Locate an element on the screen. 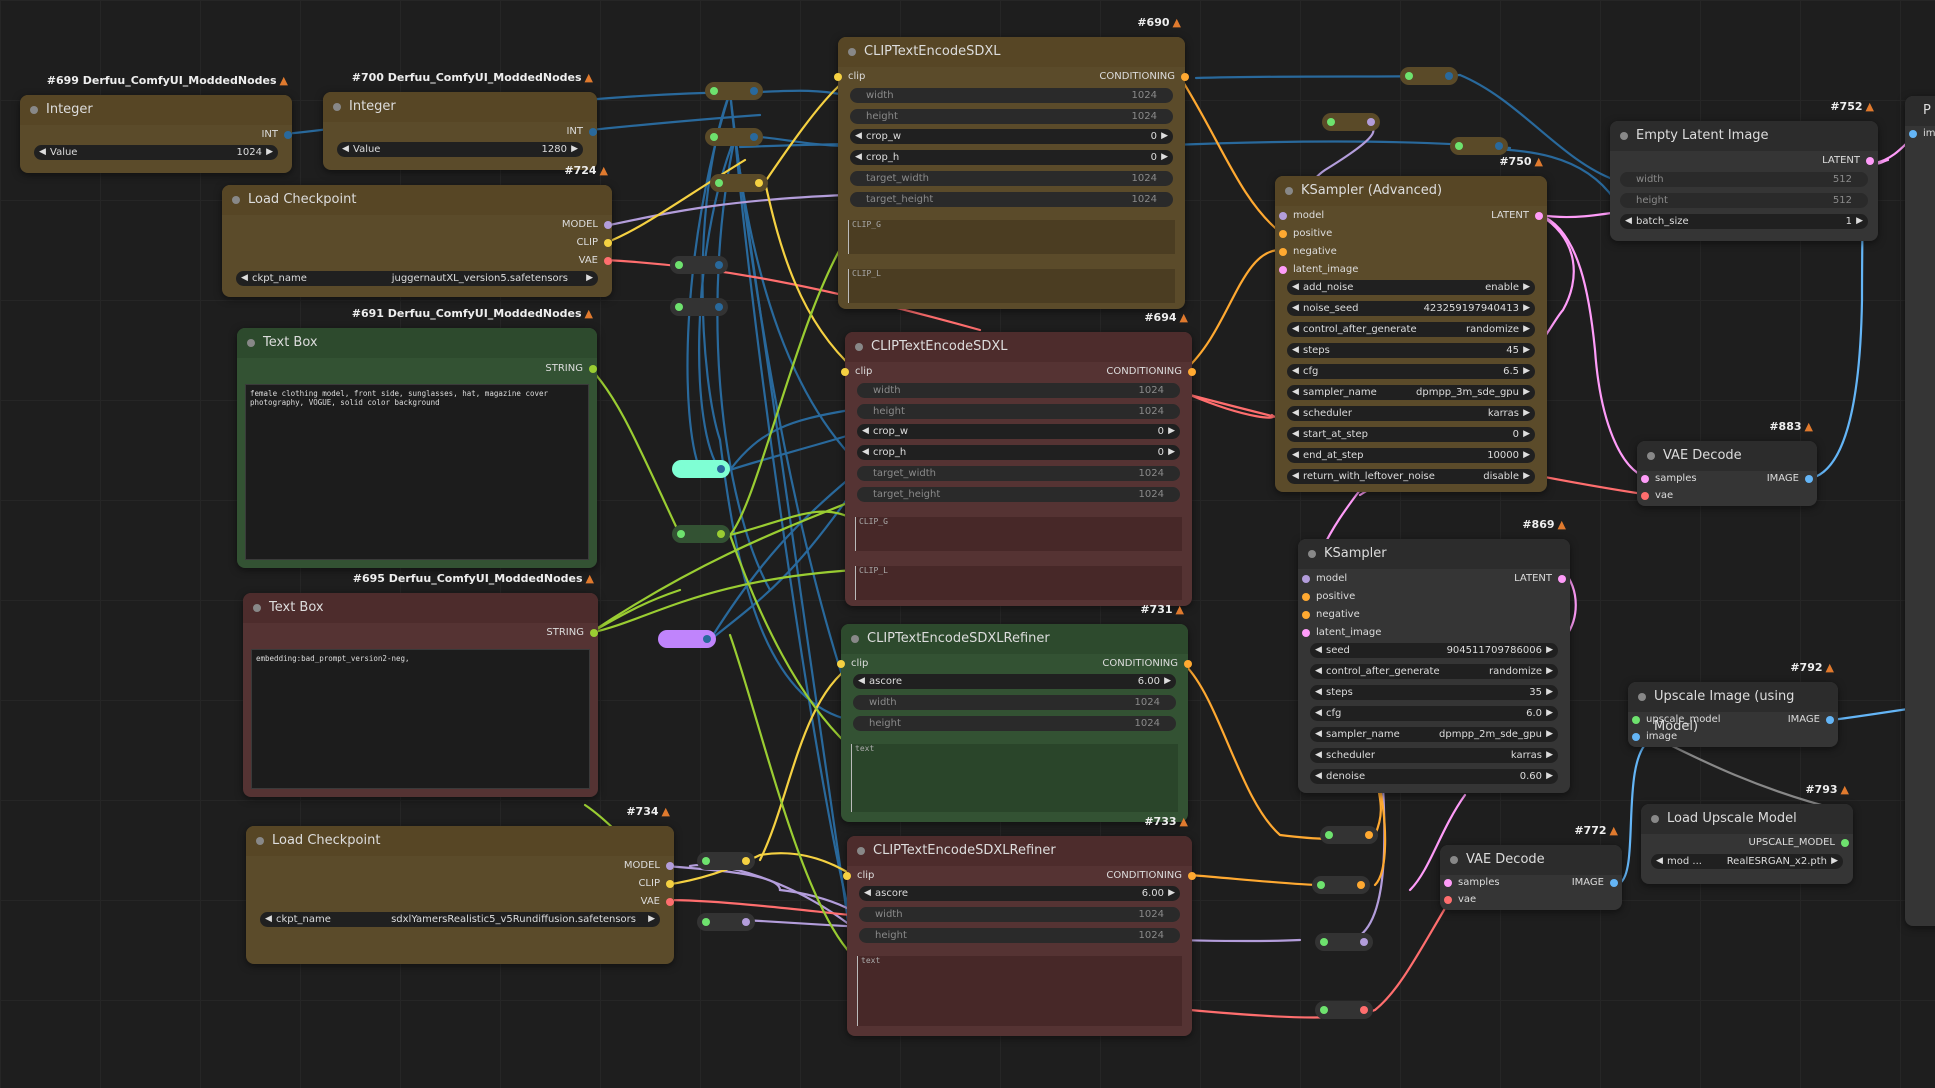 The width and height of the screenshot is (1935, 1088). model-name-widget: ◀ mod ... RealESRGAN_x2.pth ▶ is located at coordinates (1747, 861).